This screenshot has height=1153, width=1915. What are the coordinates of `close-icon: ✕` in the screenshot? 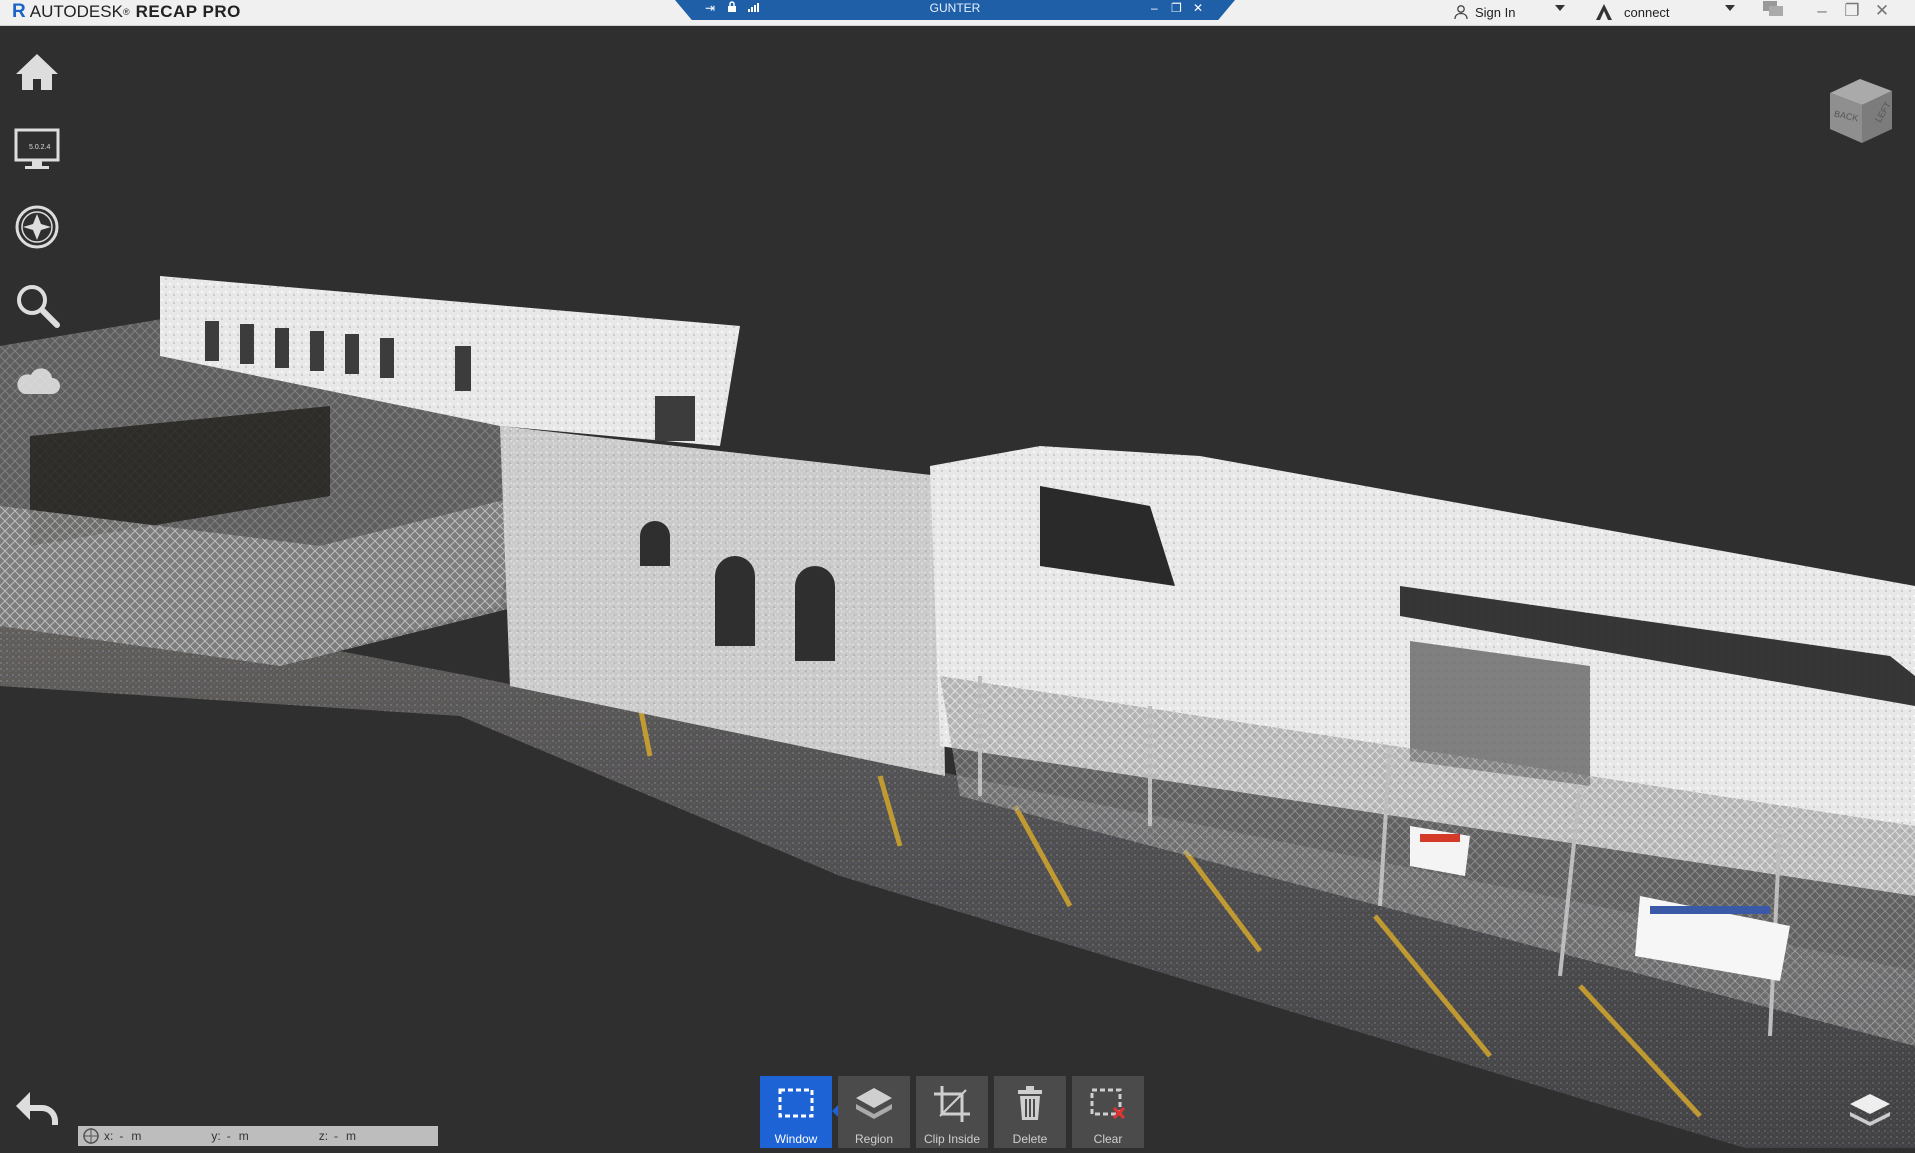 It's located at (1882, 12).